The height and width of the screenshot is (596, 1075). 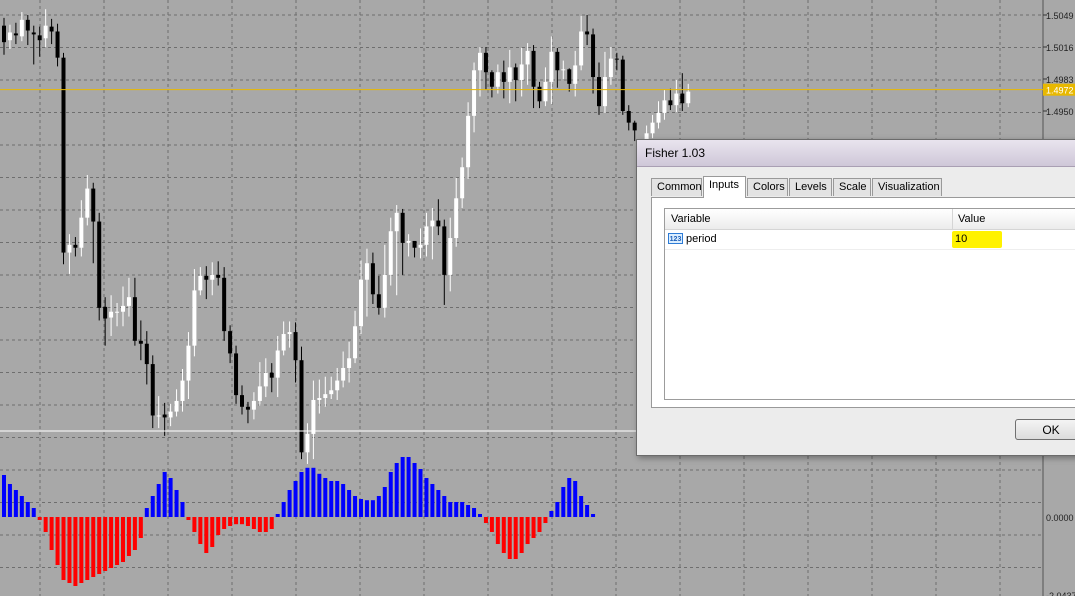 I want to click on tab-levels: Levels, so click(x=810, y=187).